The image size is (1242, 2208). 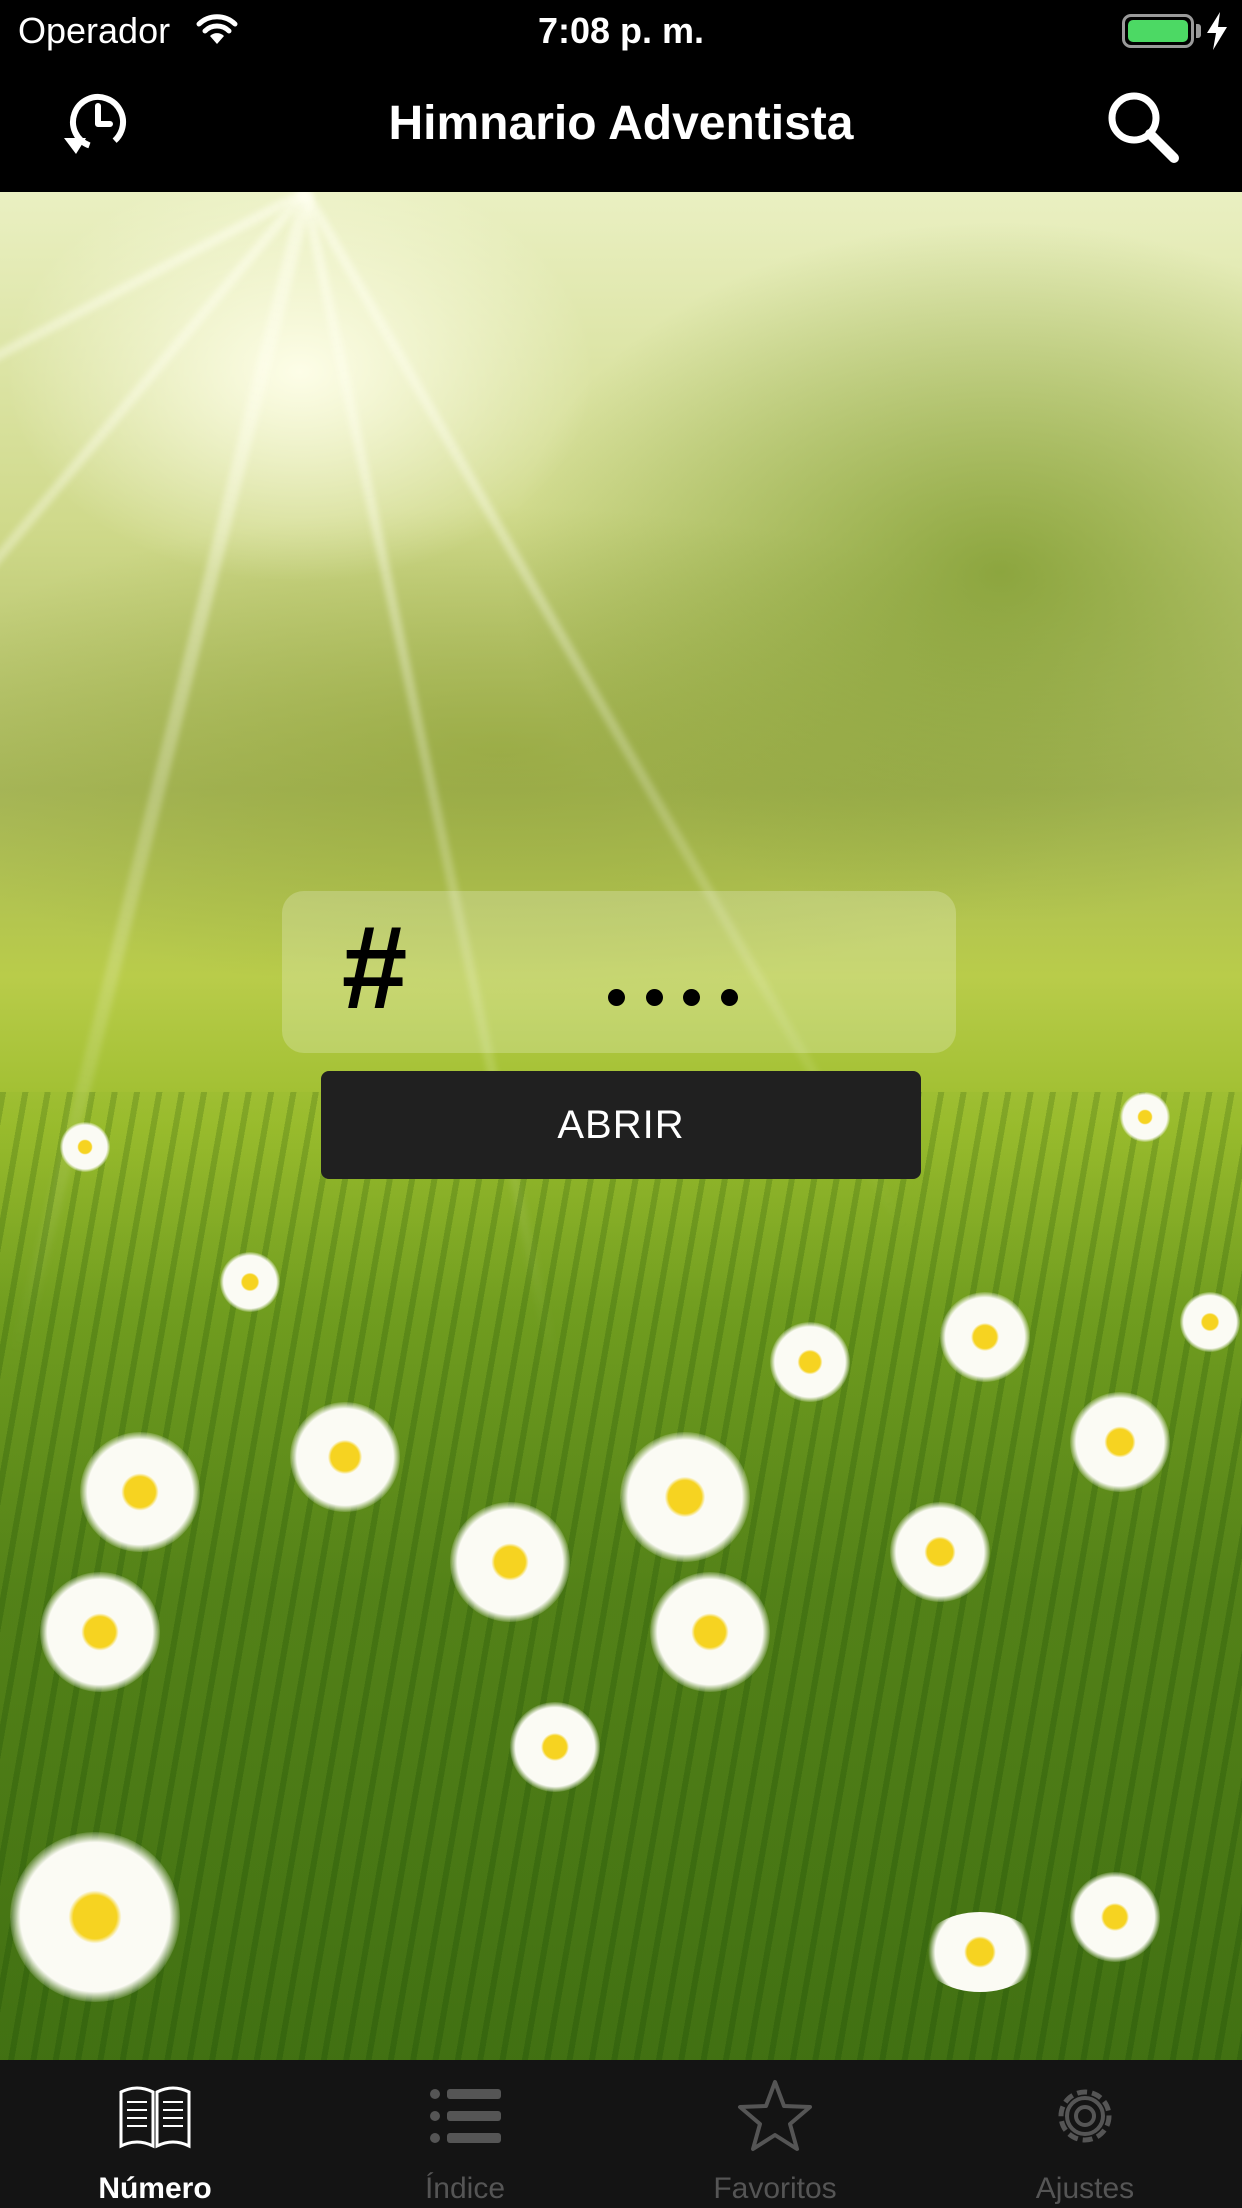 What do you see at coordinates (1158, 31) in the screenshot?
I see `battery-icon` at bounding box center [1158, 31].